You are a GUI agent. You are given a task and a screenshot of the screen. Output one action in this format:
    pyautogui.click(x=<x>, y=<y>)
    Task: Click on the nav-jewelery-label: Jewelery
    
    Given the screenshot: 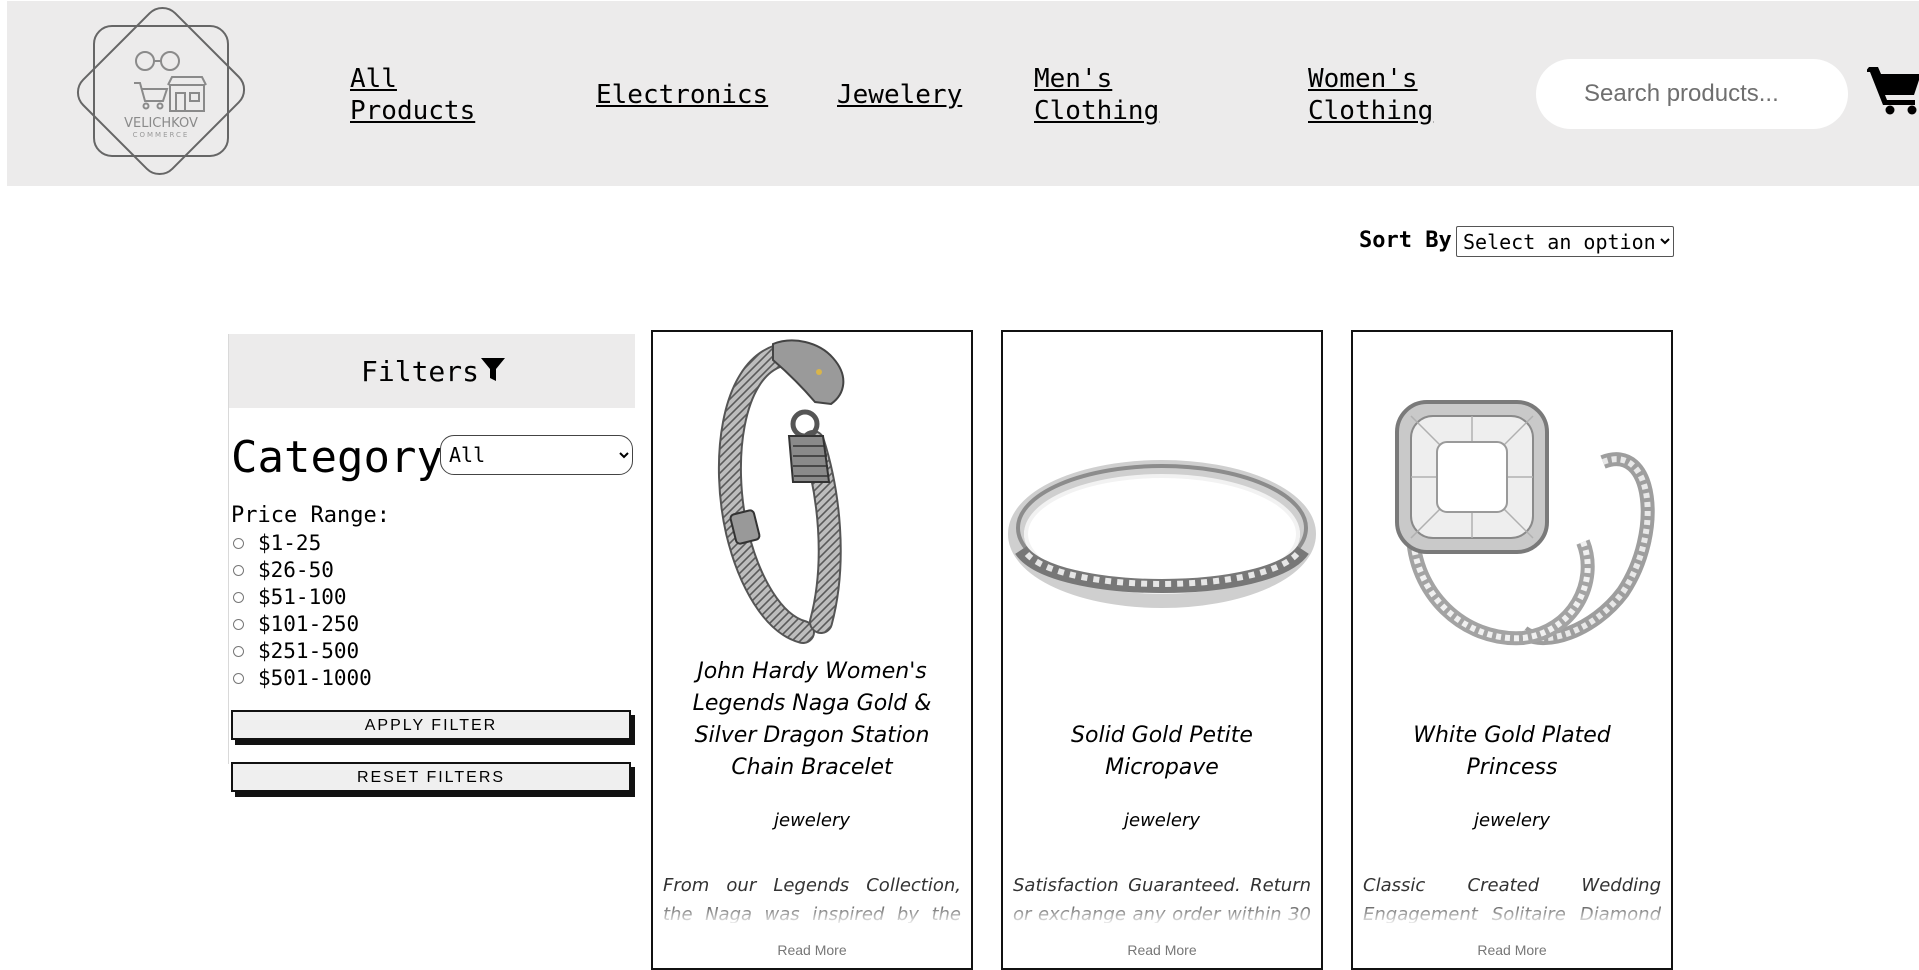 What is the action you would take?
    pyautogui.click(x=900, y=95)
    